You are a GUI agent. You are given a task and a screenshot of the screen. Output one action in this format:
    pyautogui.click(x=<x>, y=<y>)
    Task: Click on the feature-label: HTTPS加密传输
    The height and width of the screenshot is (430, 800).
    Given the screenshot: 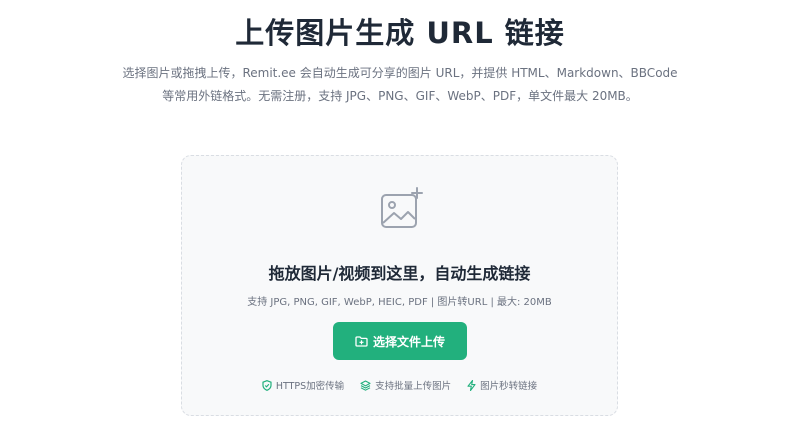 What is the action you would take?
    pyautogui.click(x=310, y=386)
    